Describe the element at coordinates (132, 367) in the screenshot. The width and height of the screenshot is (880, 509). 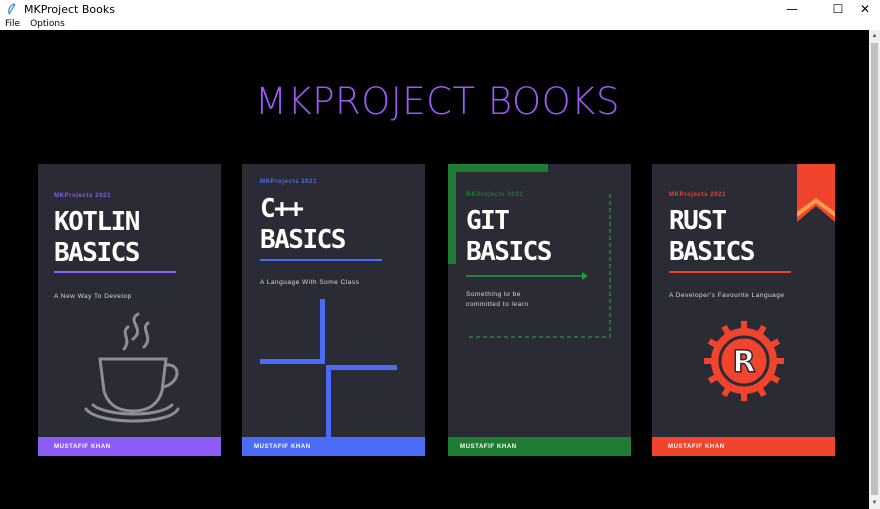
I see `coffee-cup-icon` at that location.